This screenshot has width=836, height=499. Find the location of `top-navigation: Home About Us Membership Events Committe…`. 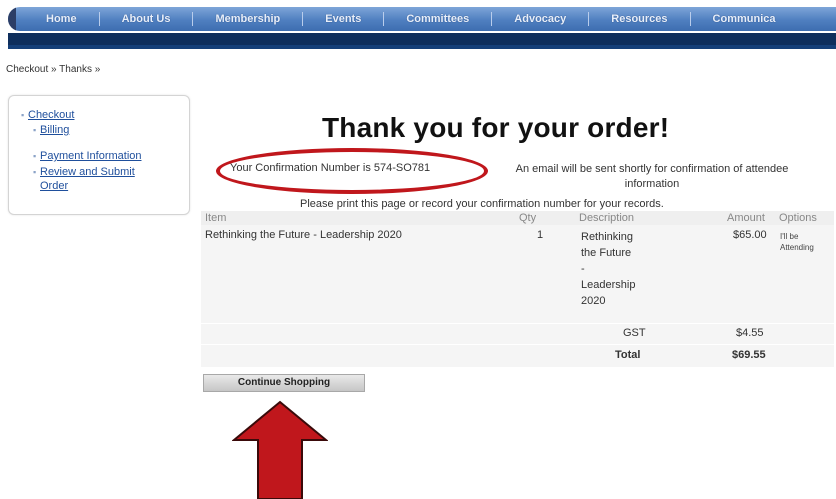

top-navigation: Home About Us Membership Events Committe… is located at coordinates (418, 26).